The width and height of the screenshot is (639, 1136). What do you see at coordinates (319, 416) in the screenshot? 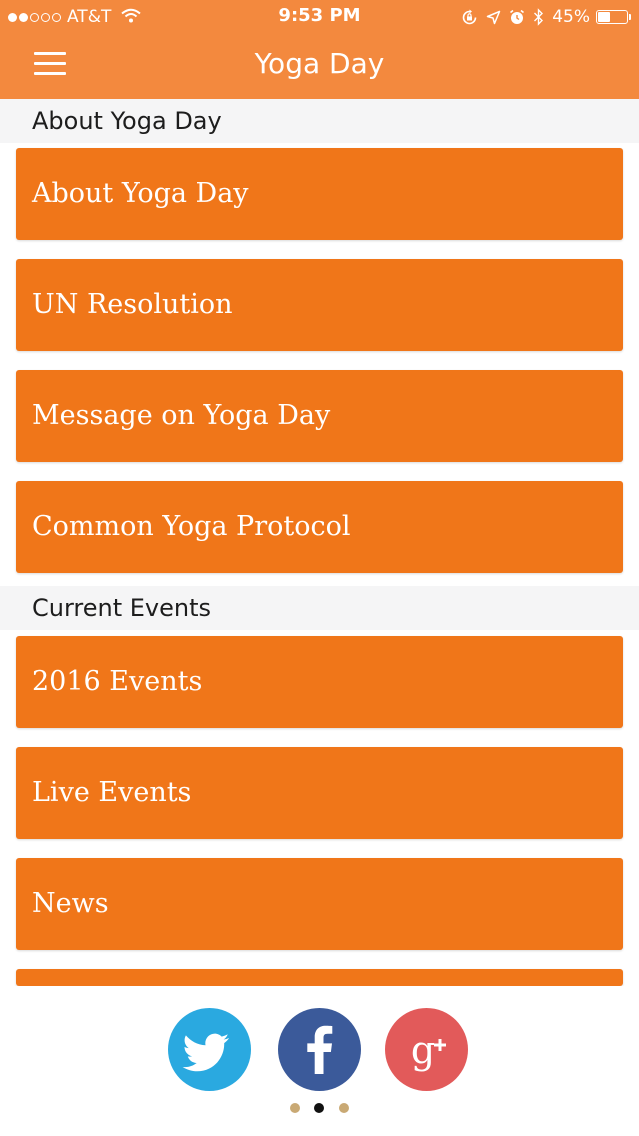
I see `menu-item-message-on-yoga-day: Message on Yoga Day` at bounding box center [319, 416].